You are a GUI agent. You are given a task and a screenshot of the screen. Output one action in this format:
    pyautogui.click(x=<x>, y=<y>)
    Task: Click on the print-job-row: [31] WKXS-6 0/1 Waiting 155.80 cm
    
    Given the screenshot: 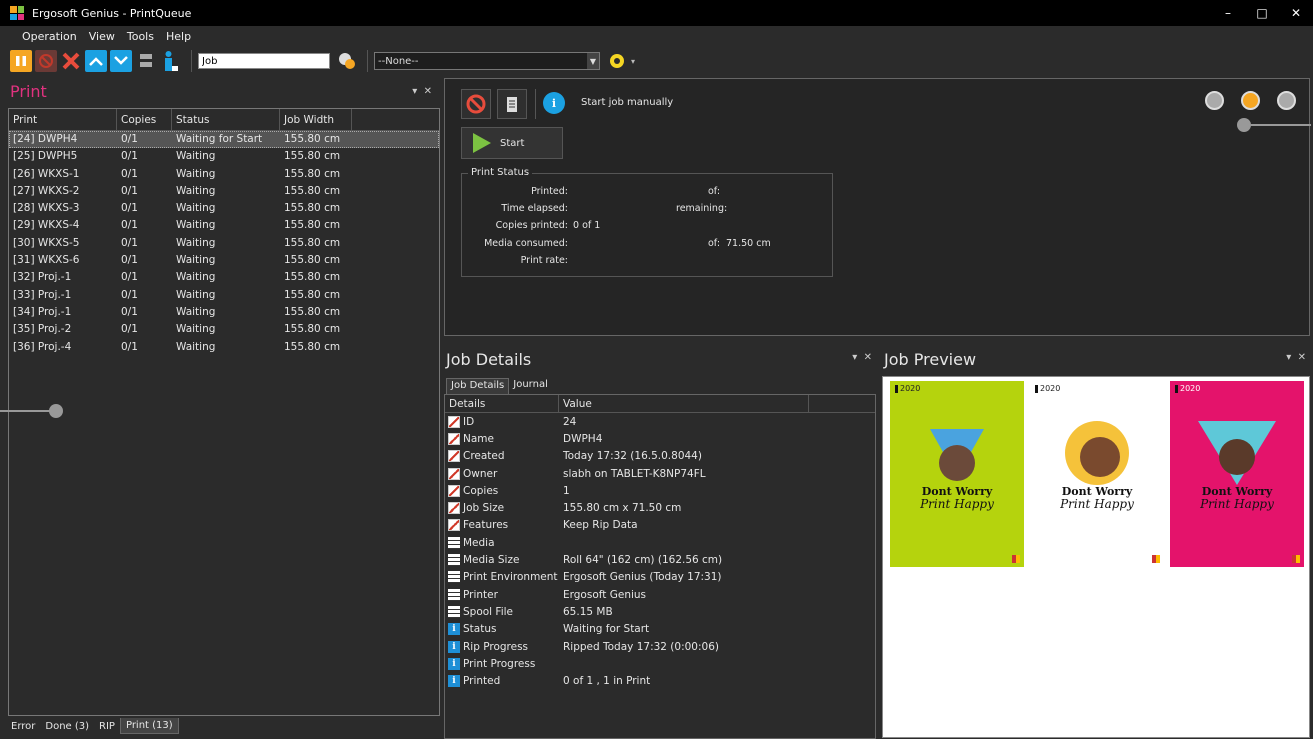 What is the action you would take?
    pyautogui.click(x=224, y=260)
    